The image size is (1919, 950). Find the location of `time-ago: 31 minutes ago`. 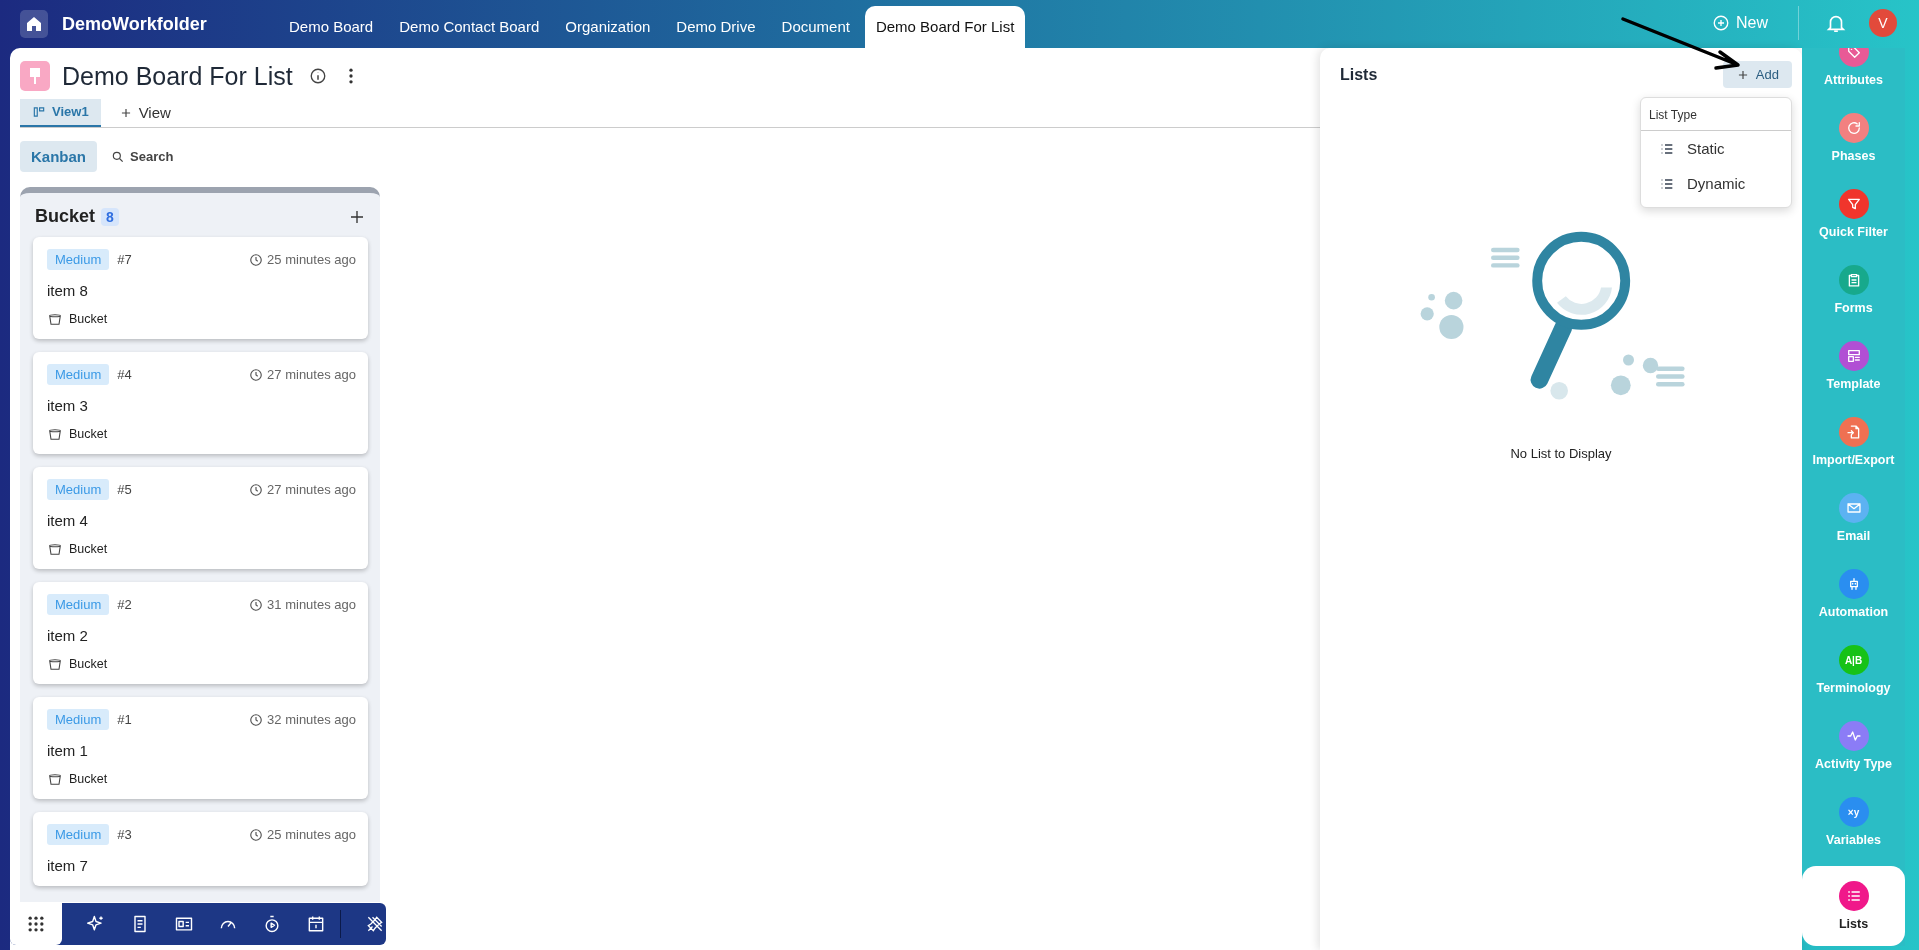

time-ago: 31 minutes ago is located at coordinates (311, 604).